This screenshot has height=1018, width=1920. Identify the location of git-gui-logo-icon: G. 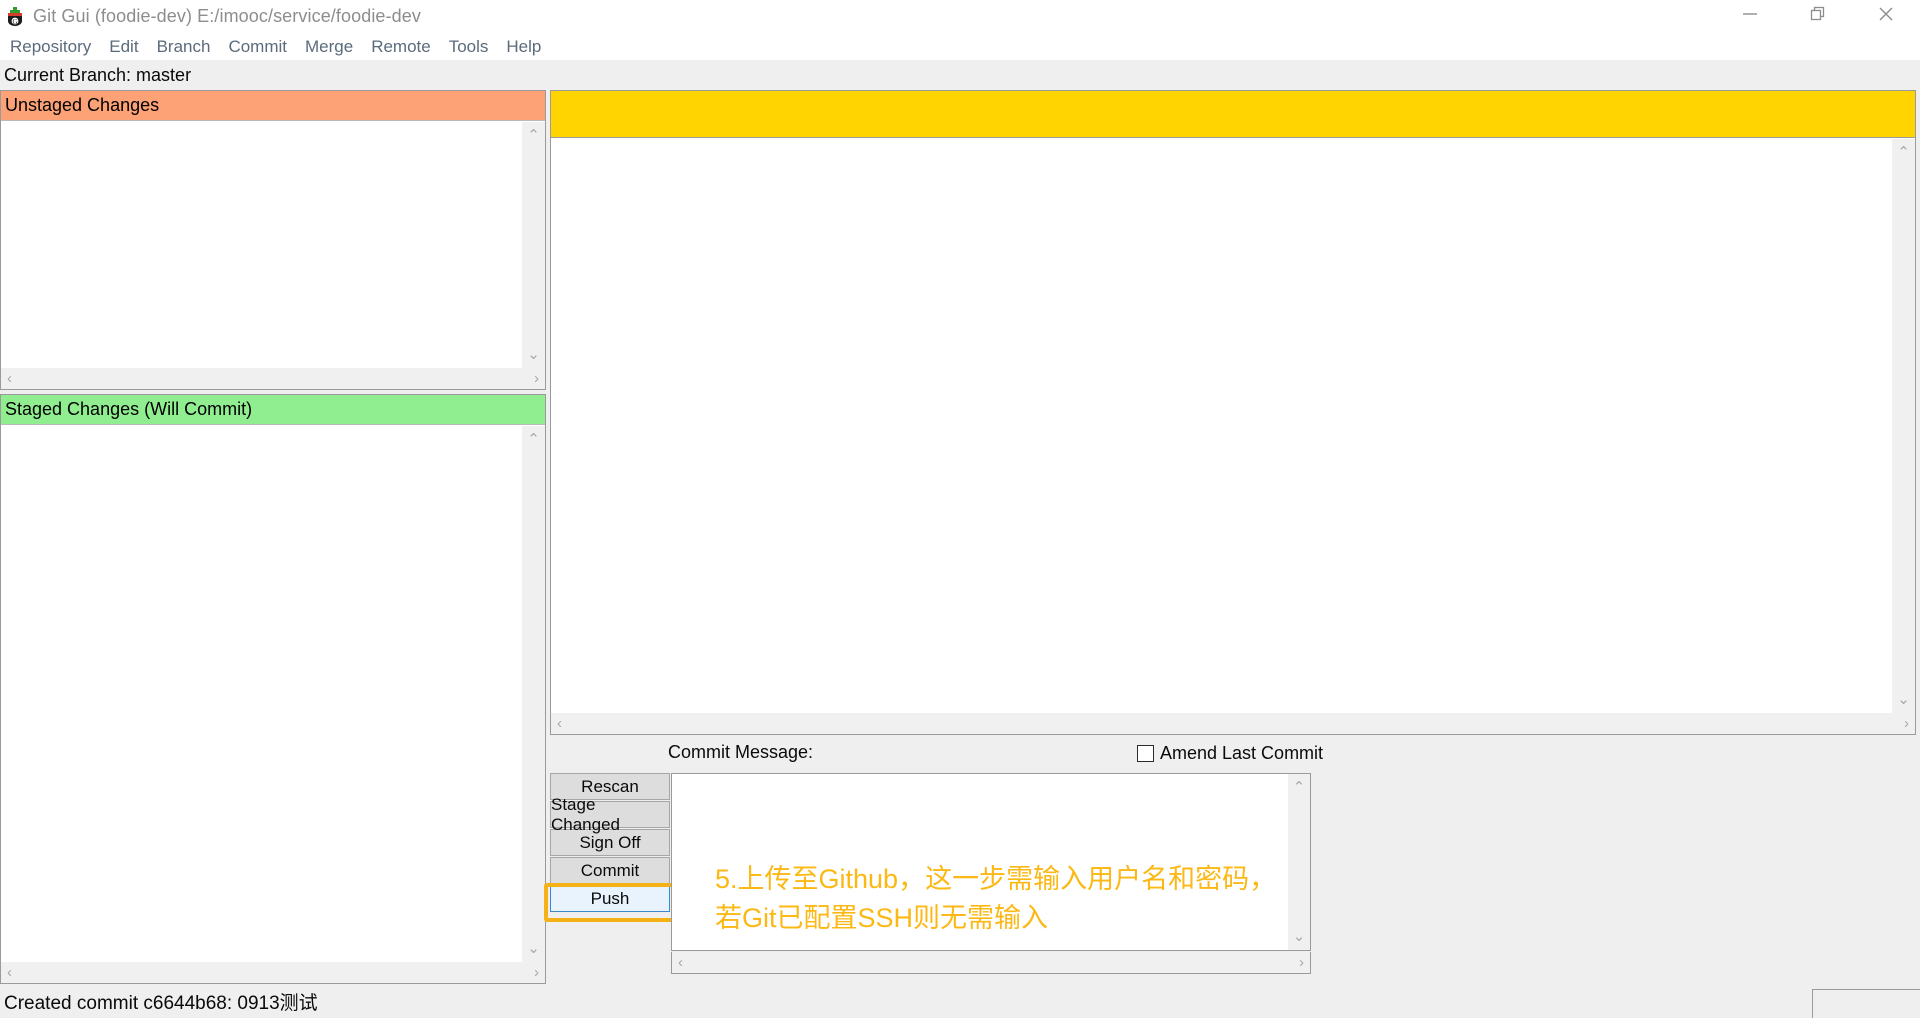
(15, 17).